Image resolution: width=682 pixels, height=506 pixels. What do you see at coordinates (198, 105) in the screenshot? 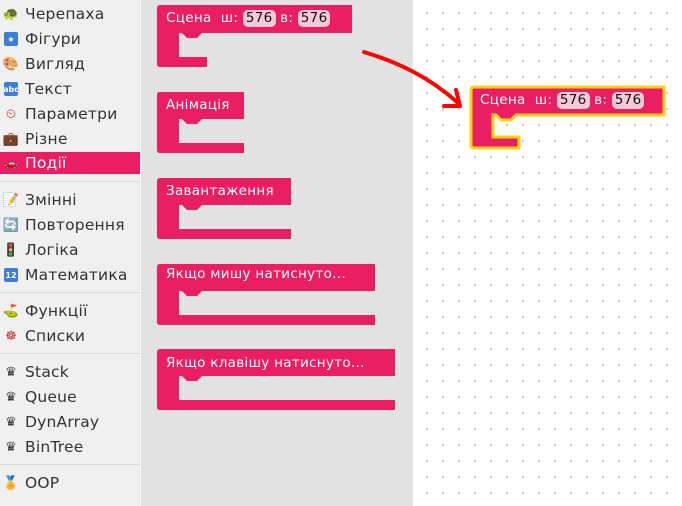
I see `block-label: Анімація` at bounding box center [198, 105].